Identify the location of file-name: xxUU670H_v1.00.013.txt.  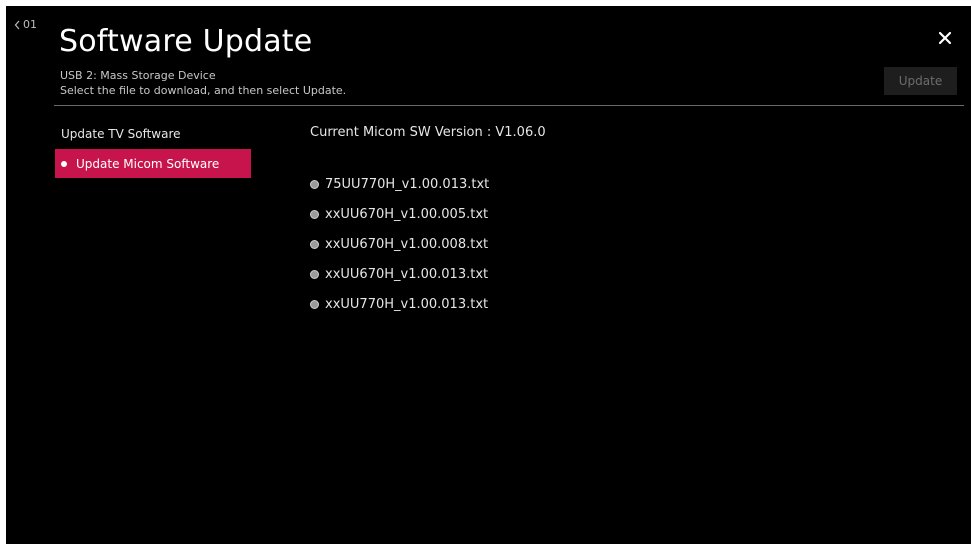
(407, 274).